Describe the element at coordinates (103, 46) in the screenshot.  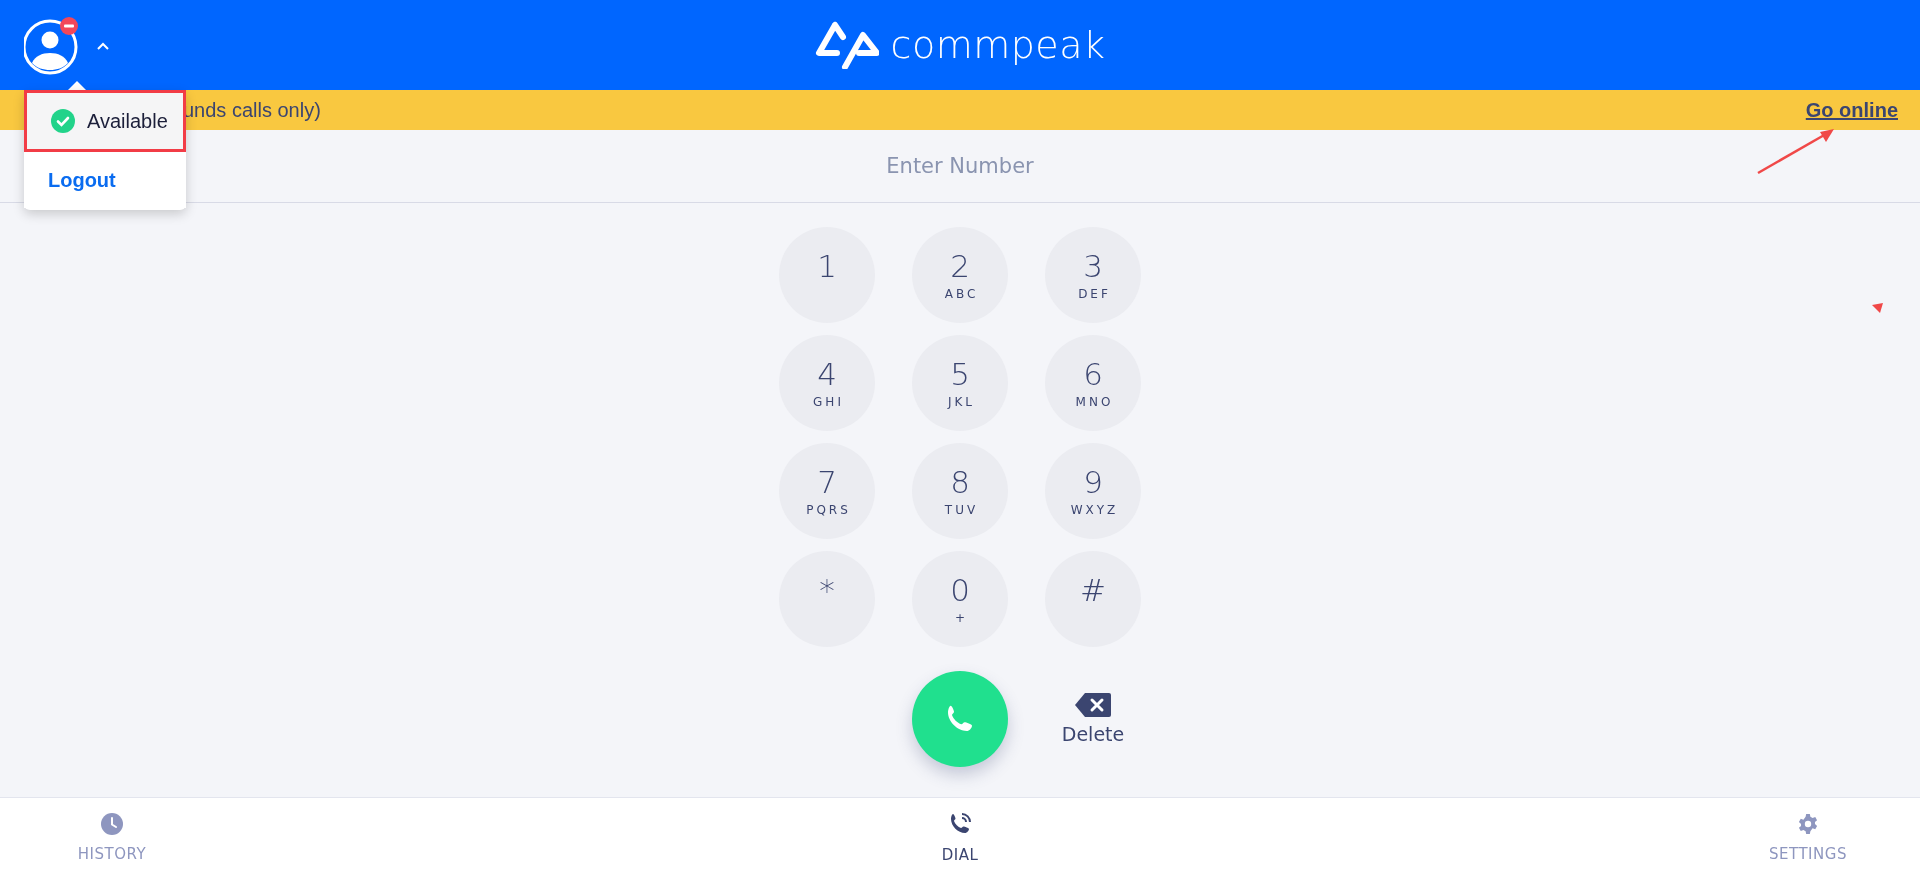
I see `chevron-up-icon` at that location.